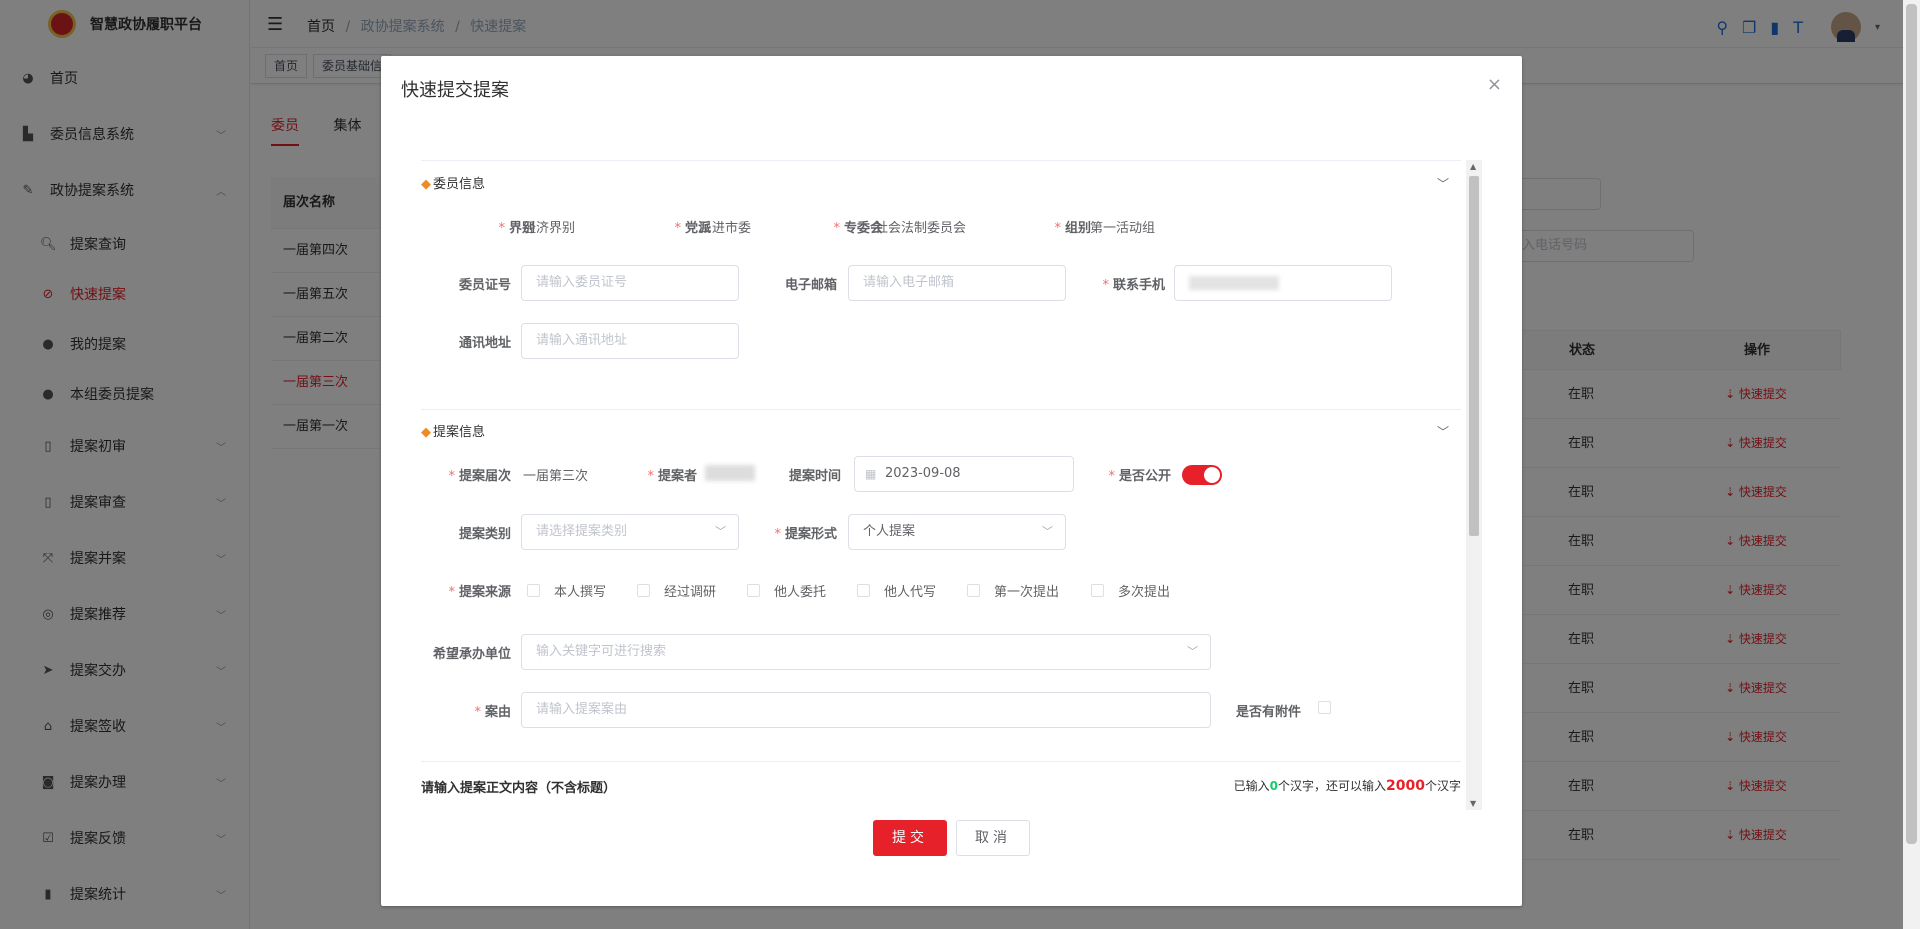 This screenshot has width=1920, height=929. What do you see at coordinates (866, 710) in the screenshot?
I see `reason-input: 请输入提案案由` at bounding box center [866, 710].